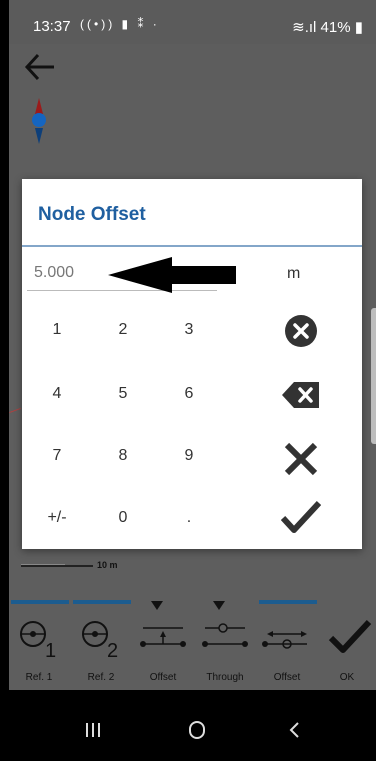 The width and height of the screenshot is (376, 761). I want to click on dialog-divider, so click(192, 246).